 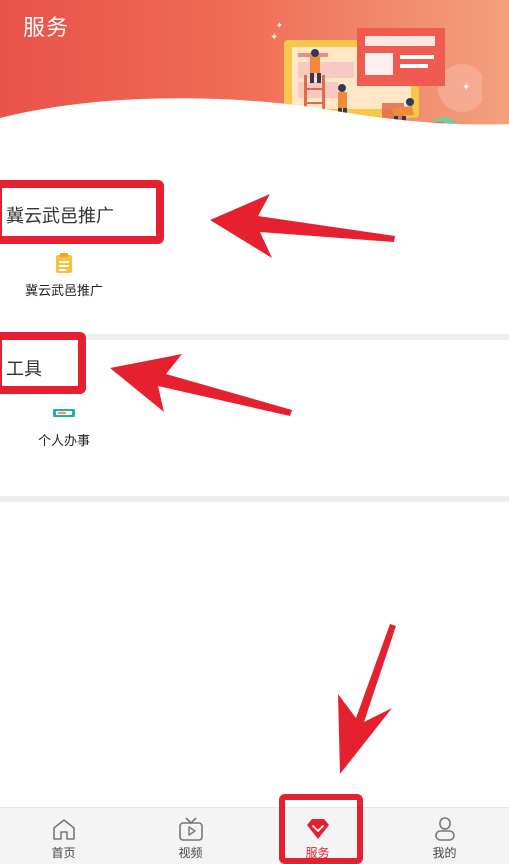 I want to click on id-card-icon, so click(x=64, y=413).